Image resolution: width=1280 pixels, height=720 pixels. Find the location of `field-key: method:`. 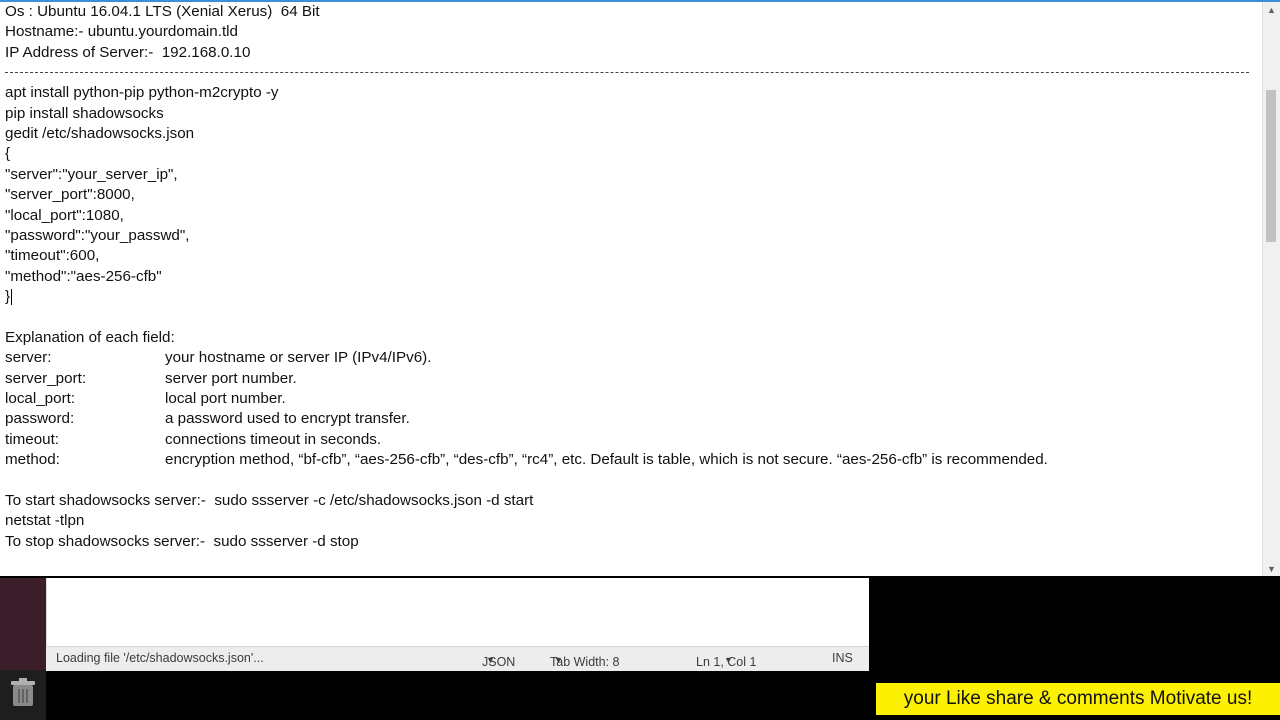

field-key: method: is located at coordinates (32, 460).